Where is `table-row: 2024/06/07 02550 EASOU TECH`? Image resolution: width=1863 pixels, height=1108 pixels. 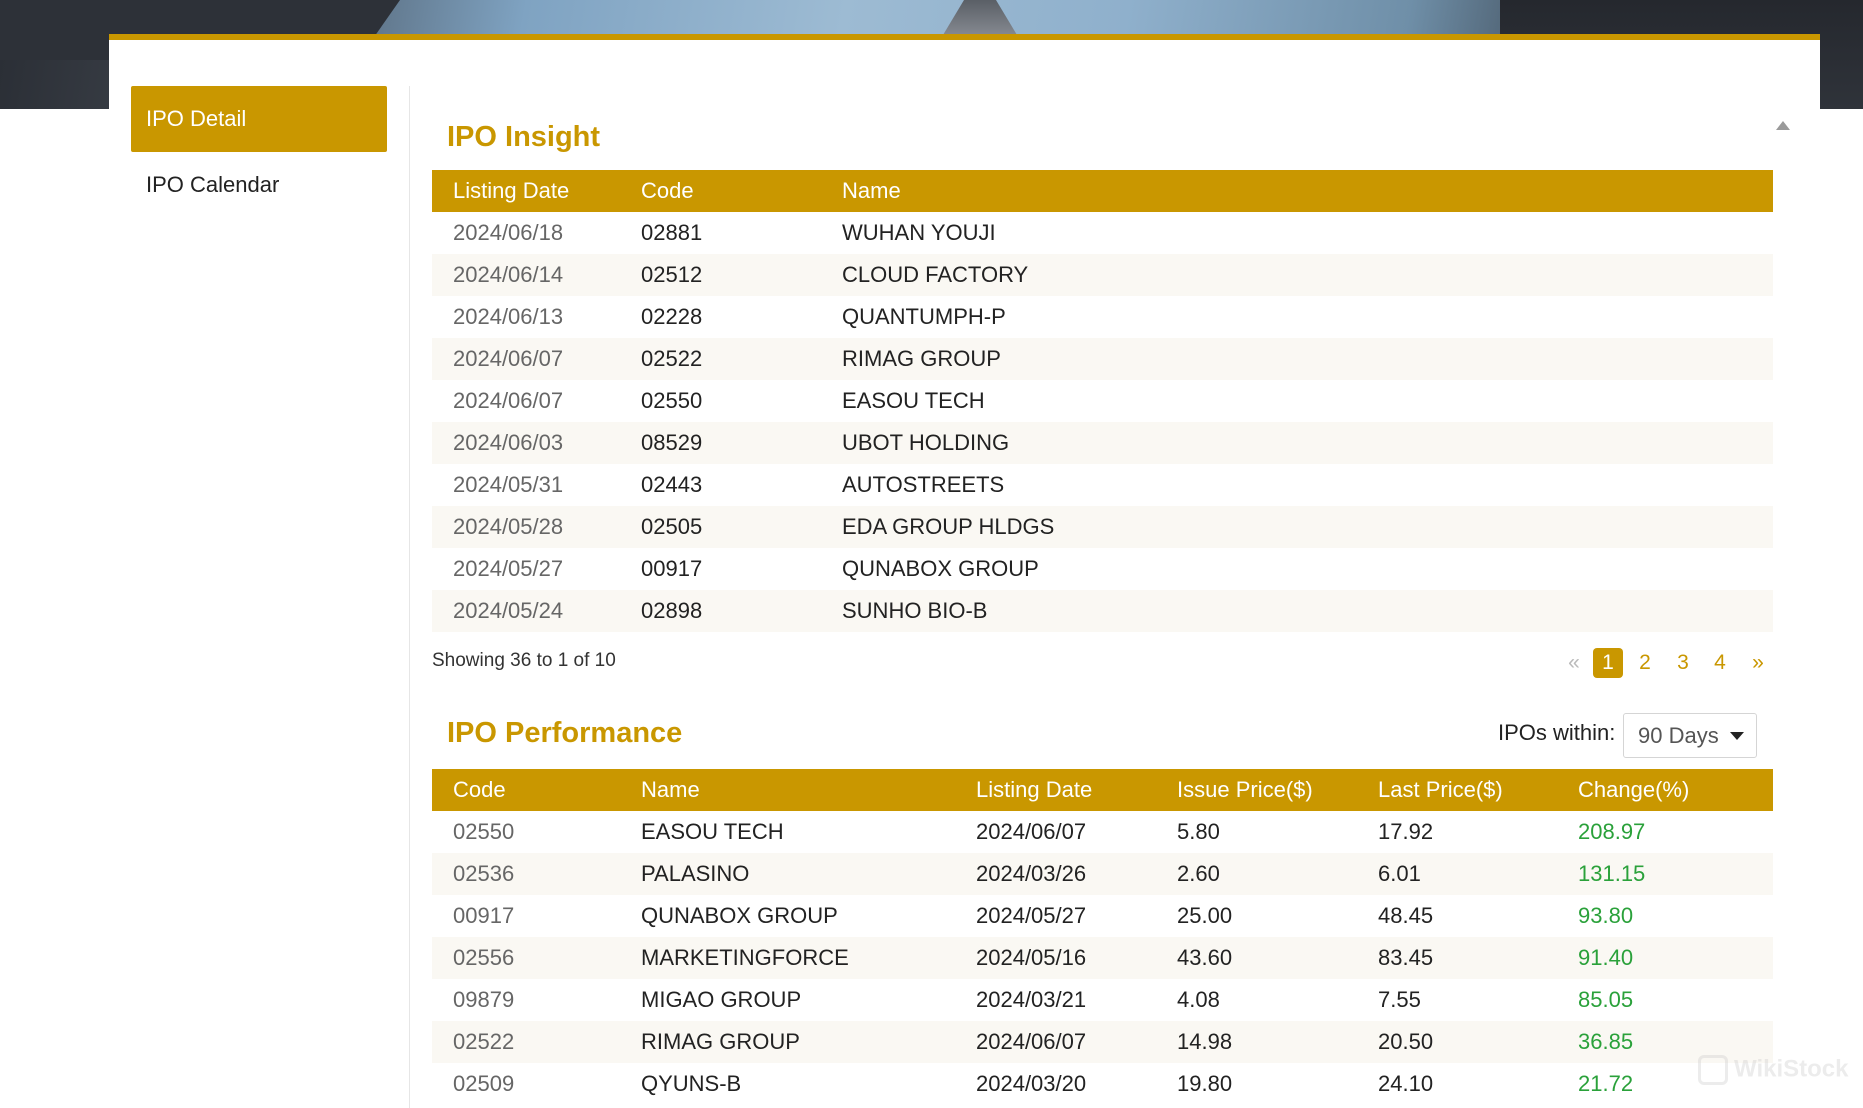 table-row: 2024/06/07 02550 EASOU TECH is located at coordinates (1102, 401).